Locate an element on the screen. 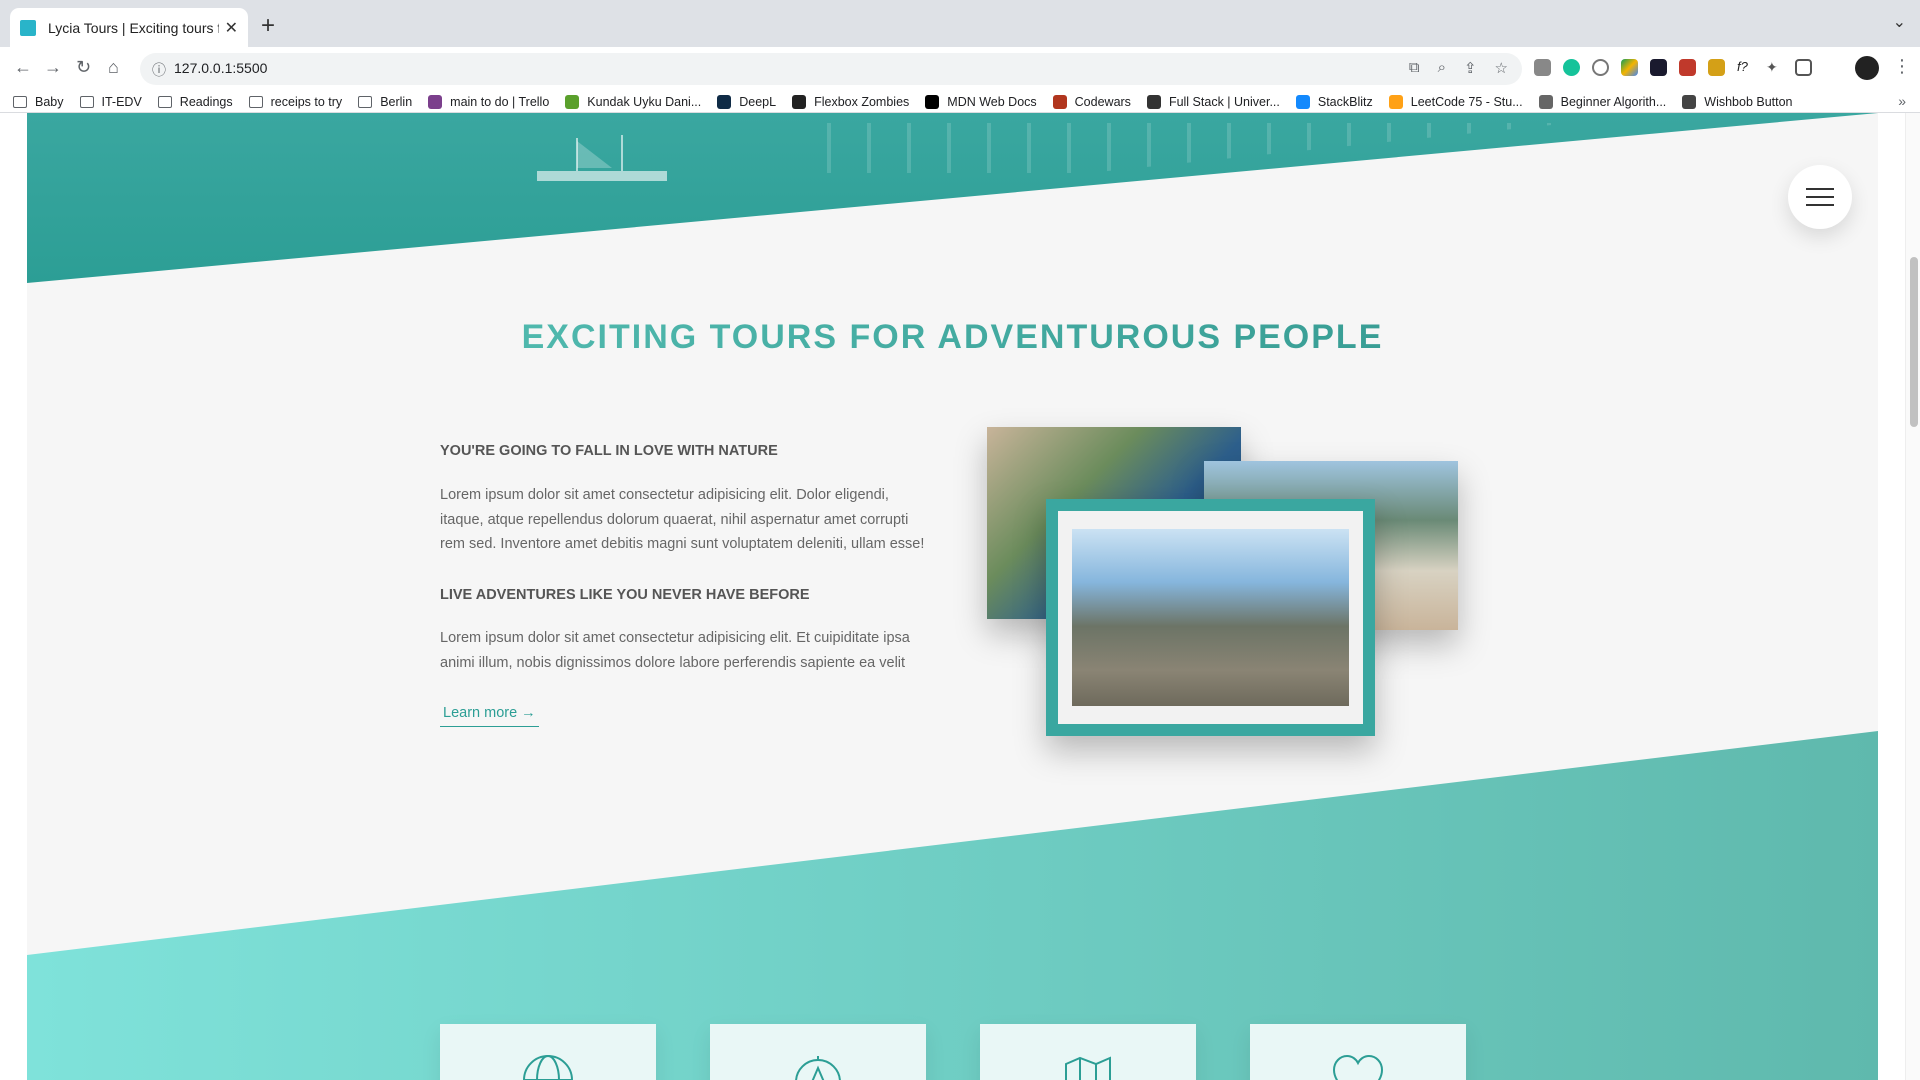 The height and width of the screenshot is (1080, 1920). compass-icon is located at coordinates (818, 1068).